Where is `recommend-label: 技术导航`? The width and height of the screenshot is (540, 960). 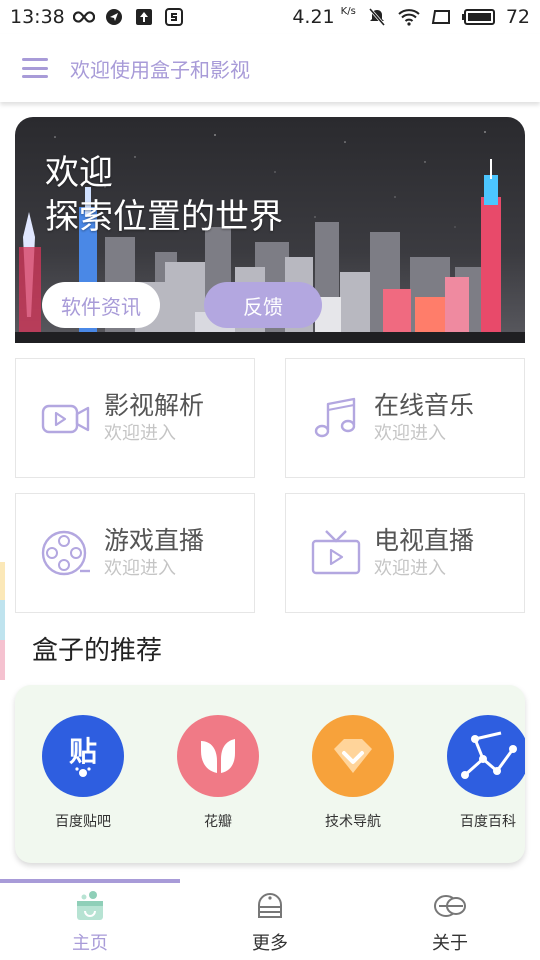
recommend-label: 技术导航 is located at coordinates (353, 822).